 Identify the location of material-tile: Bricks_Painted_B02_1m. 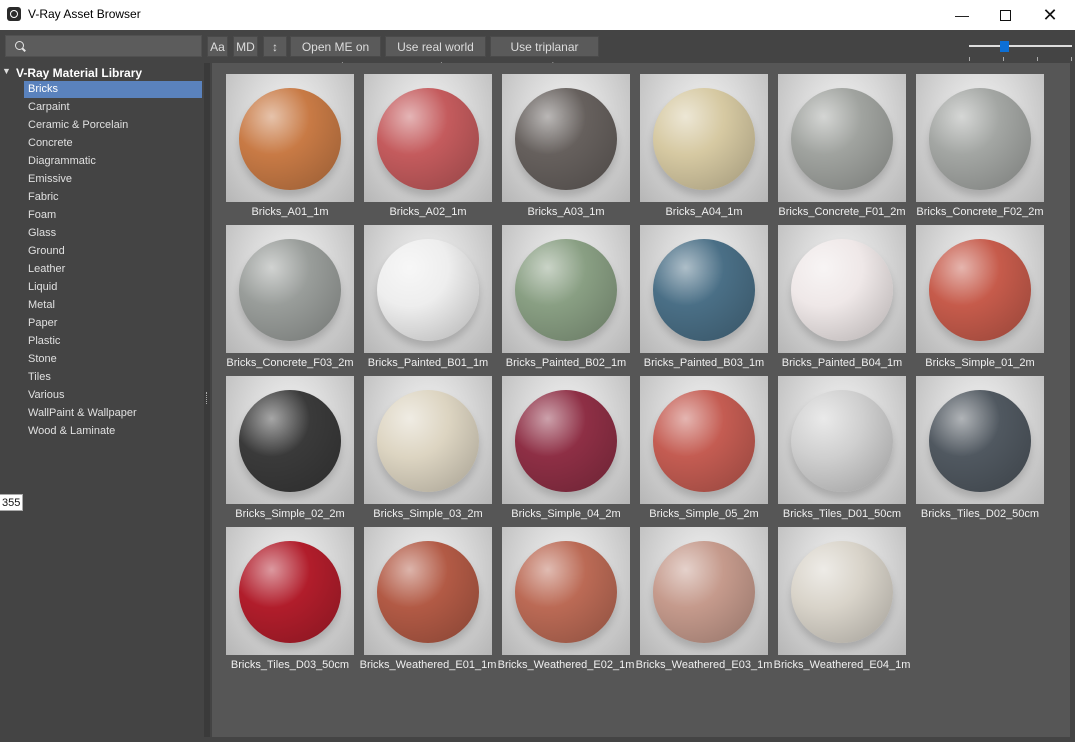
(567, 300).